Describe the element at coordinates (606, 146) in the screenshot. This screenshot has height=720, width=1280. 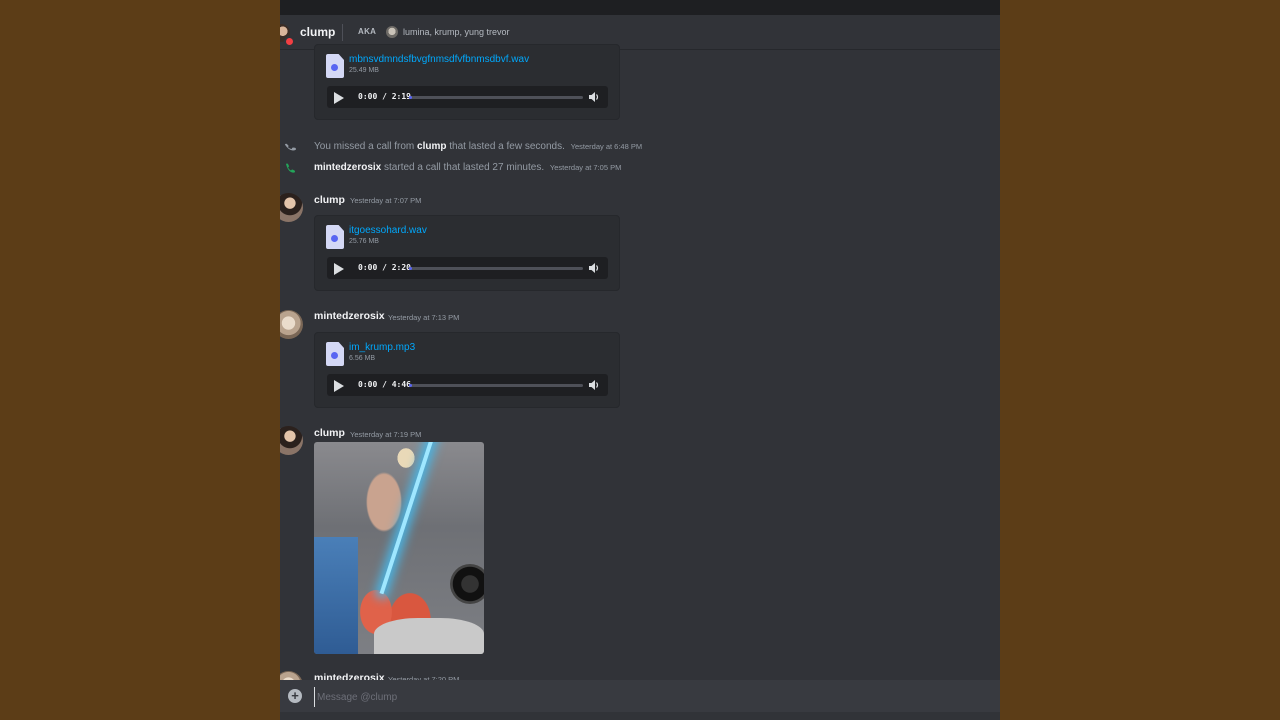
I see `missed-call-timestamp: Yesterday at 6:48 PM` at that location.